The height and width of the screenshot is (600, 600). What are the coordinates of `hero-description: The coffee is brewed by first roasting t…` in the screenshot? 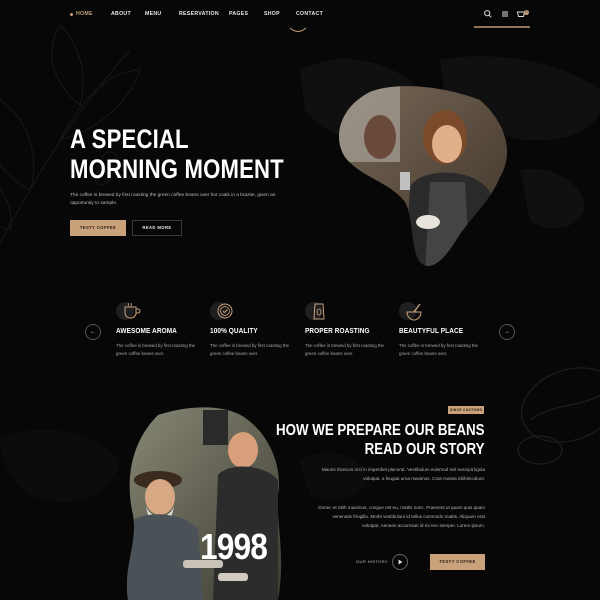 It's located at (173, 199).